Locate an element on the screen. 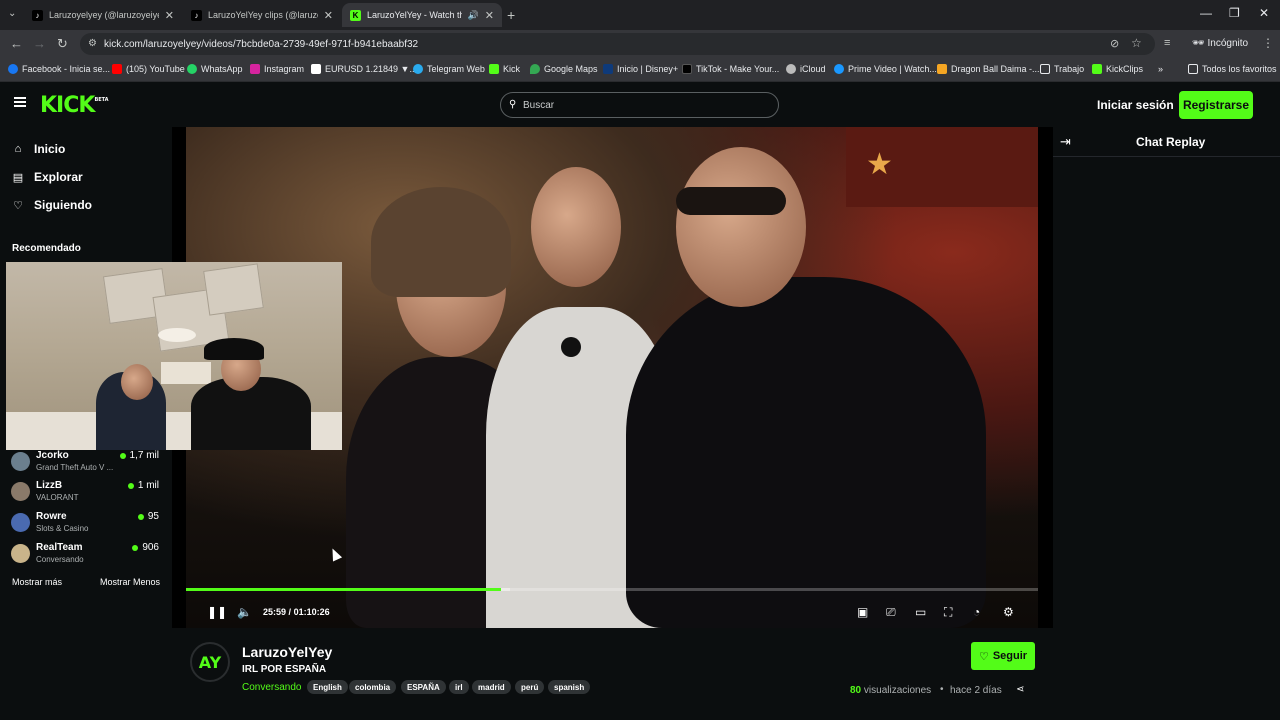 This screenshot has height=720, width=1280. bookmark-whatsapp: WhatsApp is located at coordinates (215, 69).